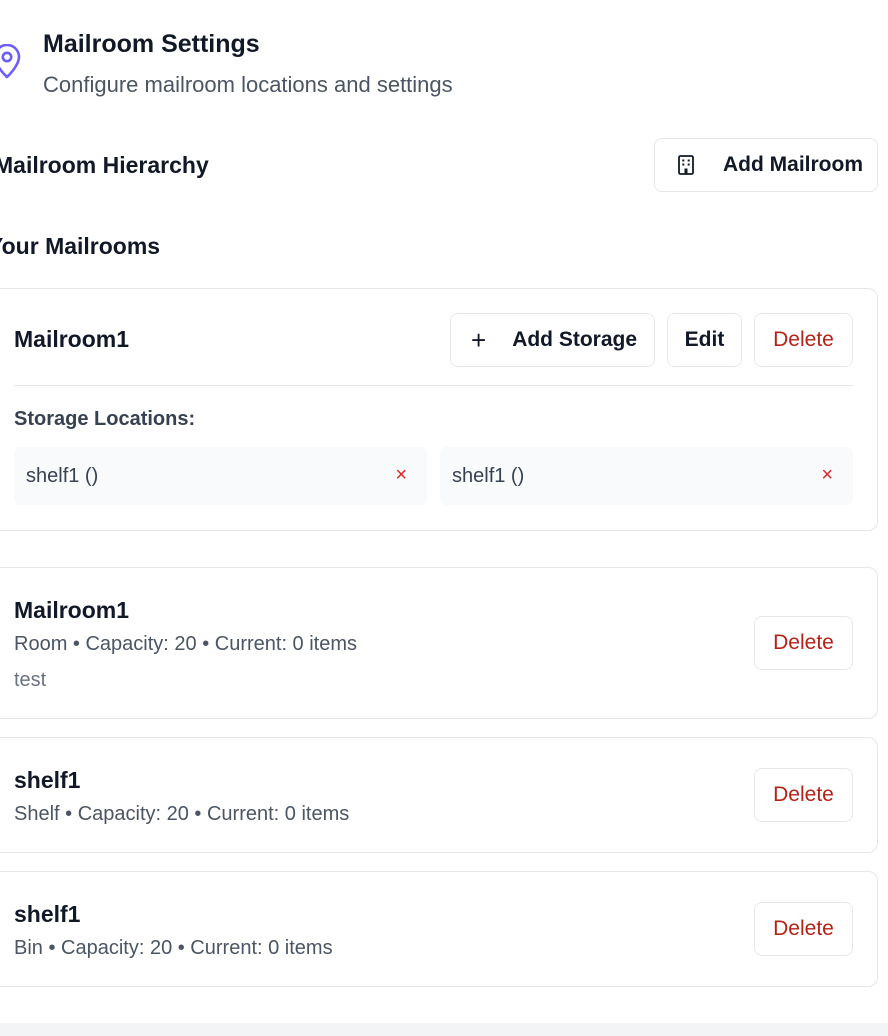 The width and height of the screenshot is (888, 1036). What do you see at coordinates (151, 44) in the screenshot?
I see `page-title: Mailroom Settings` at bounding box center [151, 44].